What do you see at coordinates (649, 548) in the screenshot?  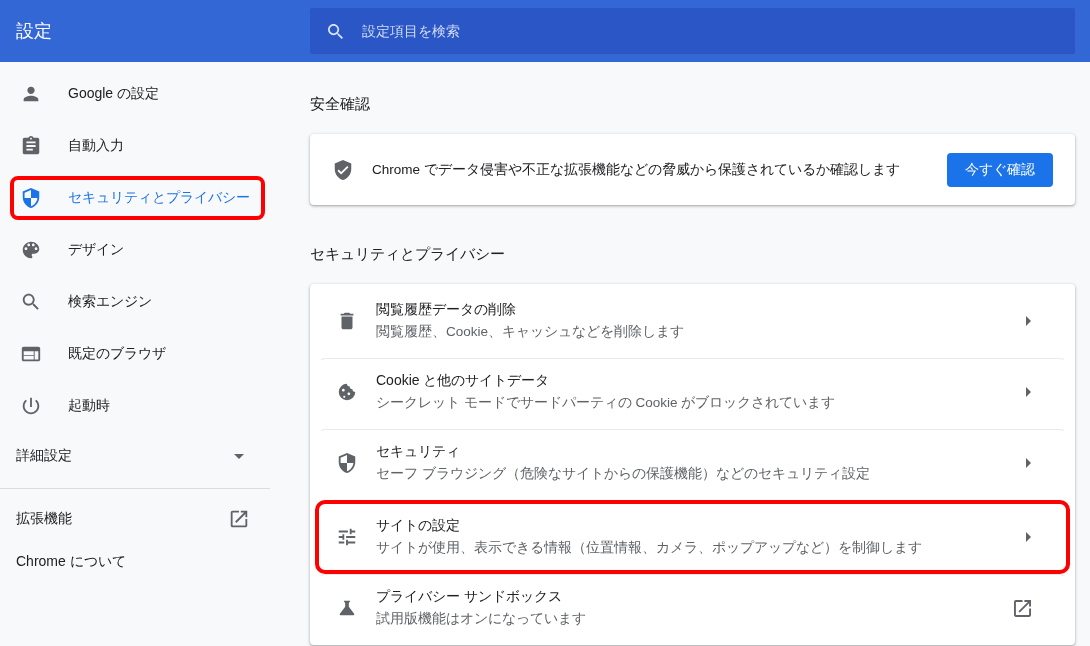 I see `row-subtitle: サイトが使用、表示できる情報（位置情報、カメラ、ポップアップなど）を制御します` at bounding box center [649, 548].